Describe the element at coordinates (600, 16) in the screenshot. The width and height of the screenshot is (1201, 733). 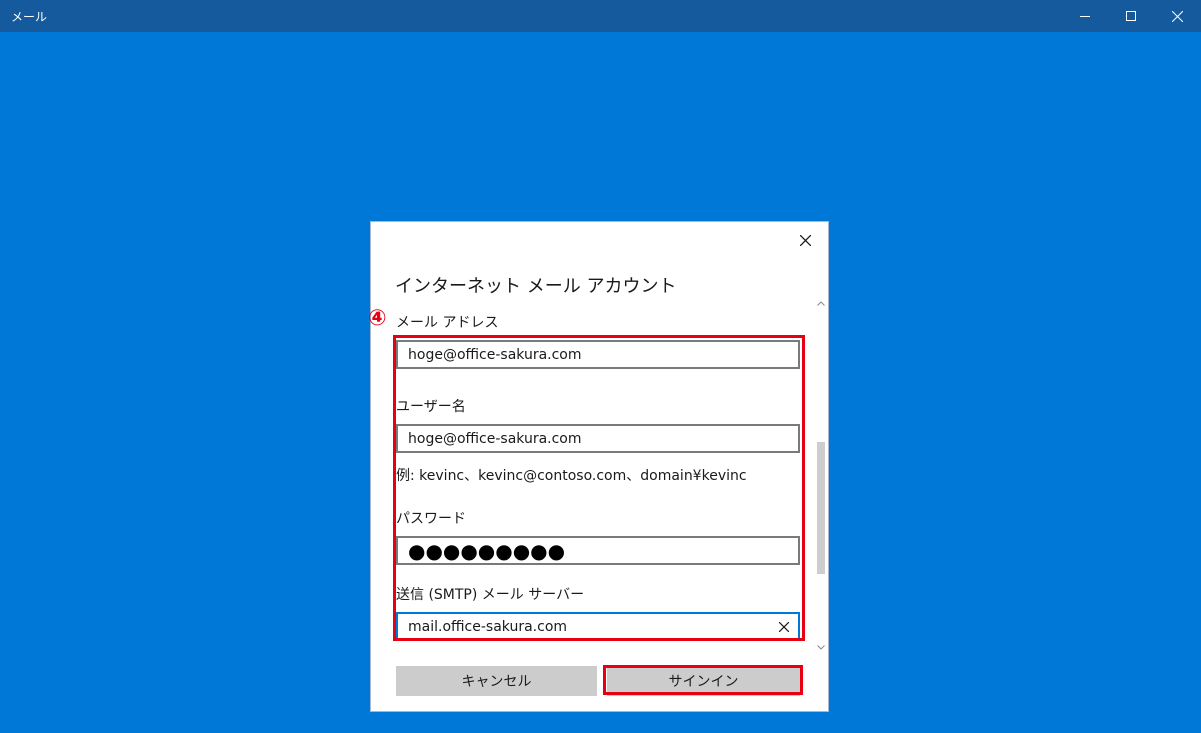
I see `title-bar: メール` at that location.